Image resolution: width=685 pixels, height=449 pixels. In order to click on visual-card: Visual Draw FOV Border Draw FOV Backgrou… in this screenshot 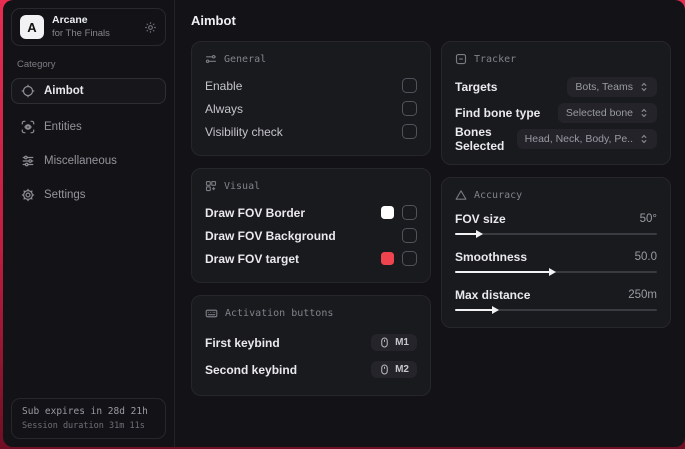, I will do `click(311, 225)`.